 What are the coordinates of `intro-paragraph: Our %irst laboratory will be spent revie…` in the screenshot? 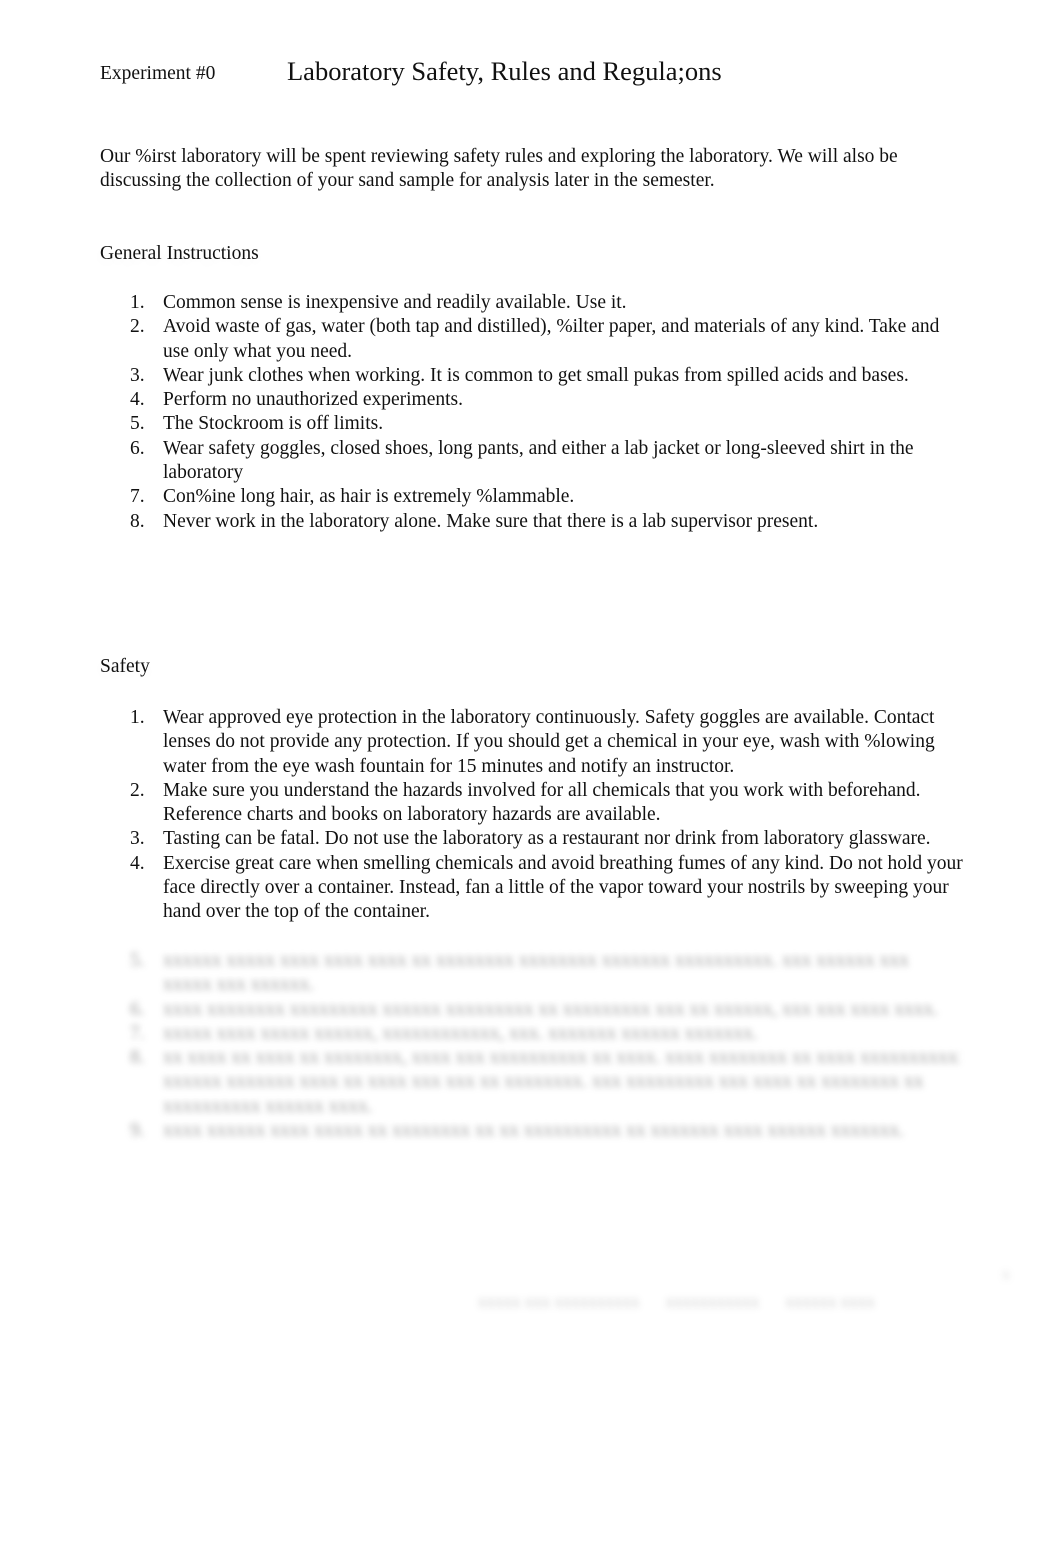 It's located at (499, 168).